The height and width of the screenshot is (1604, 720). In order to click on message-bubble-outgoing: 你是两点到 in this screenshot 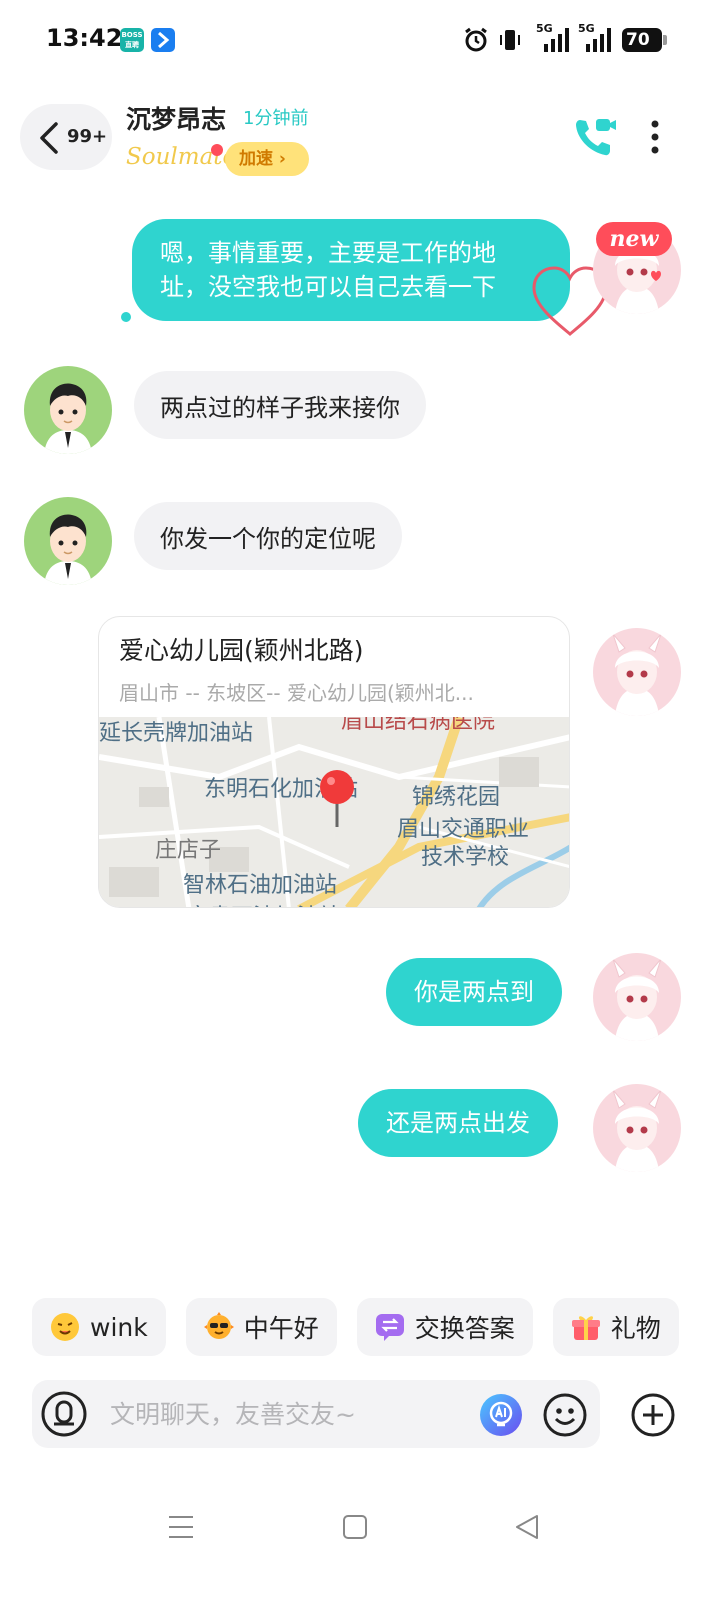, I will do `click(474, 992)`.